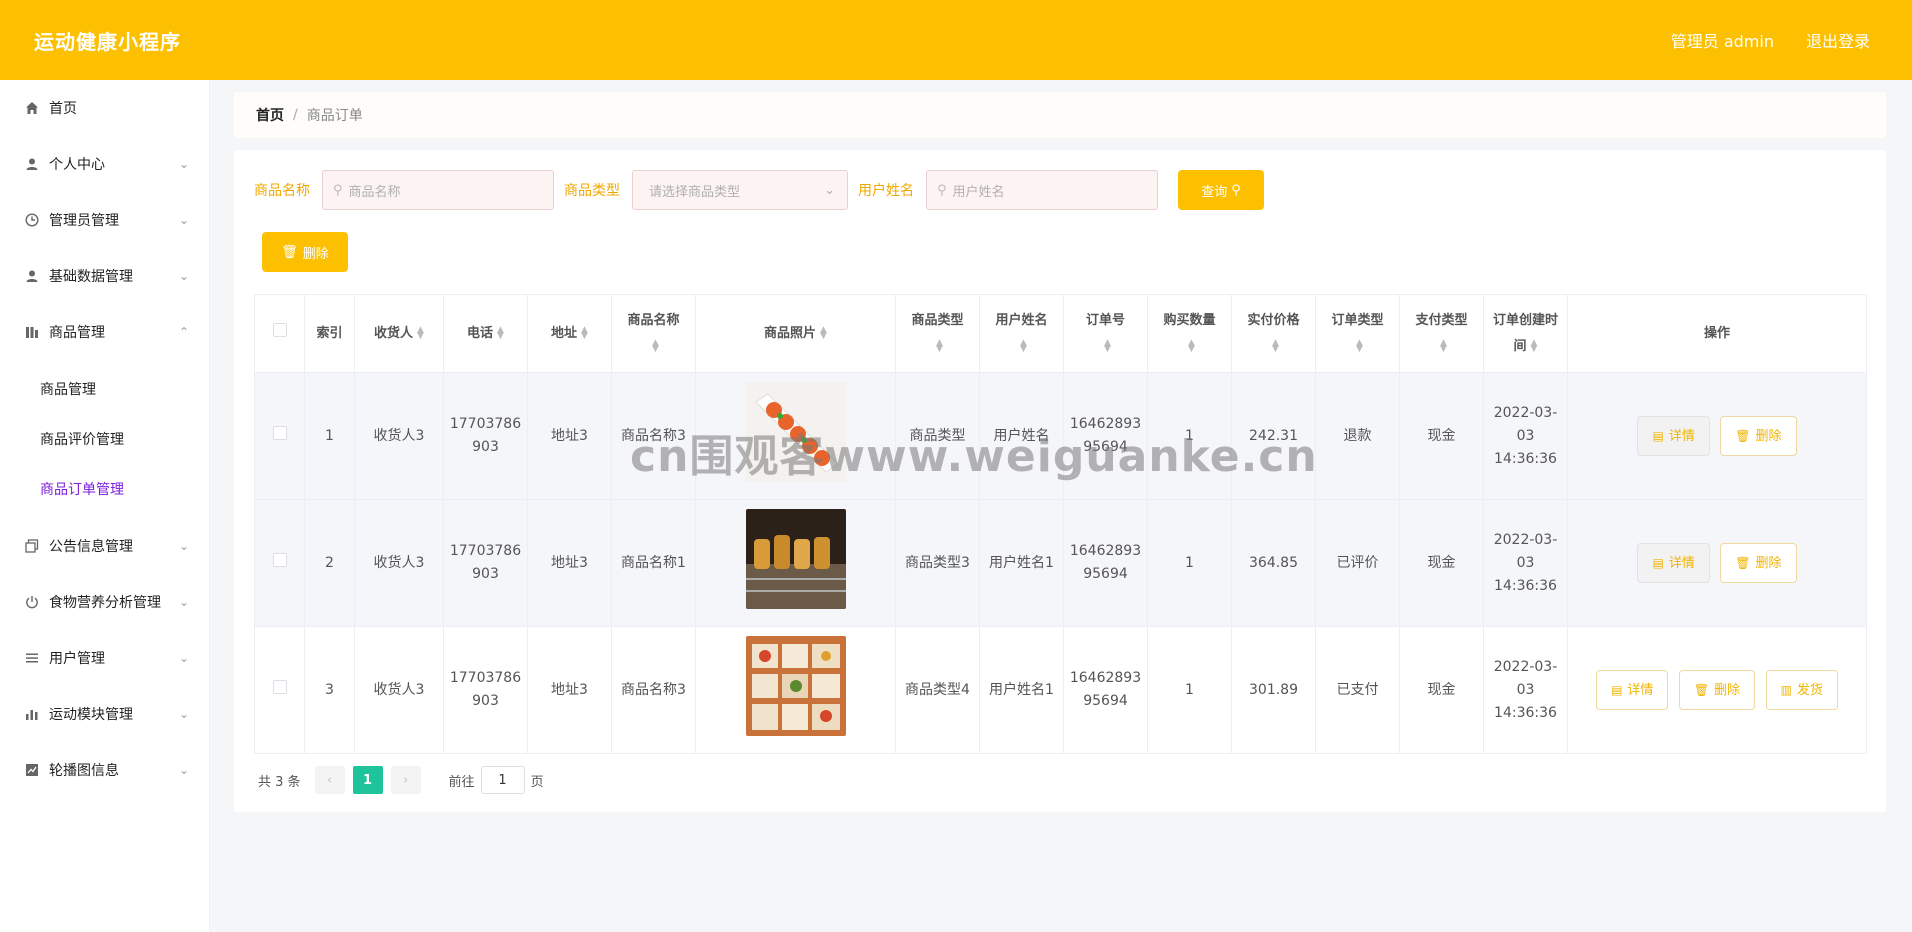  What do you see at coordinates (438, 190) in the screenshot?
I see `product-name-input: ⚲ 商品名称` at bounding box center [438, 190].